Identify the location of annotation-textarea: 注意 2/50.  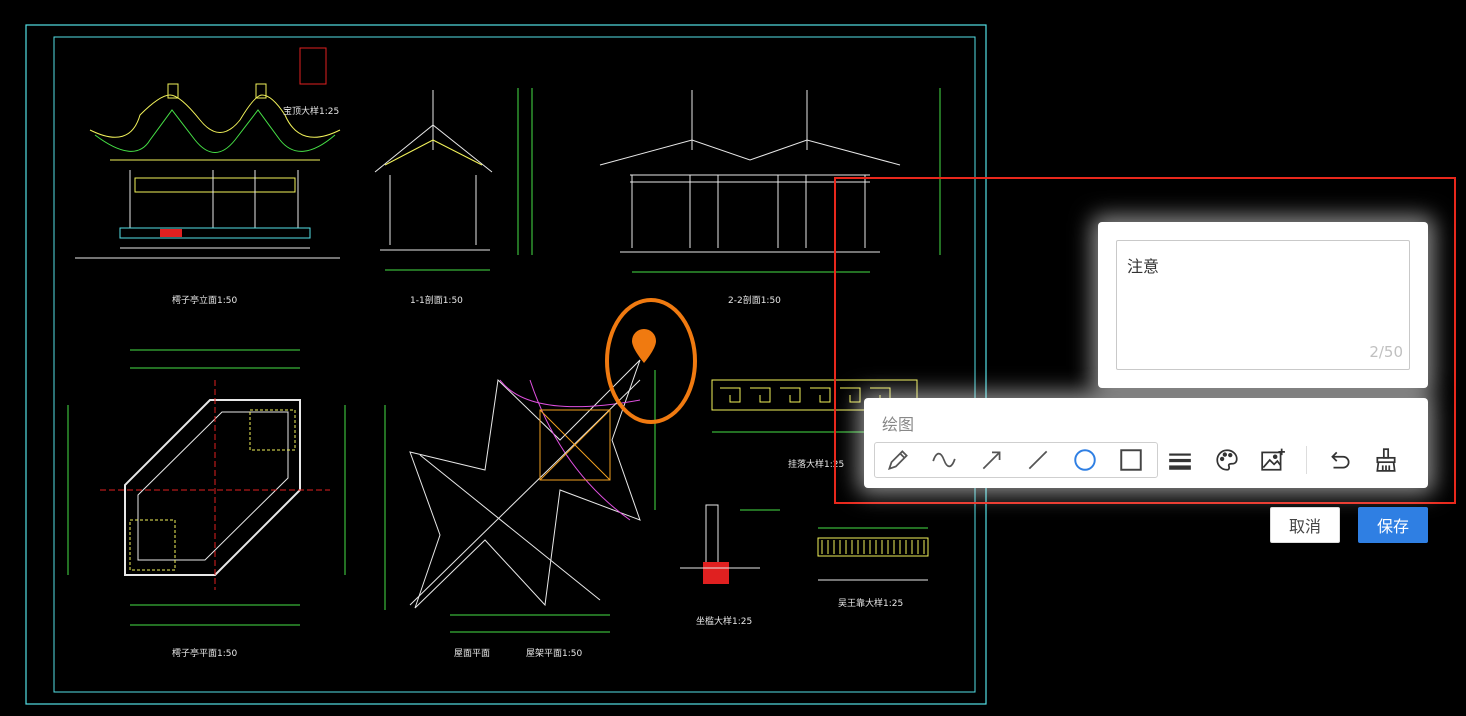
(1263, 305).